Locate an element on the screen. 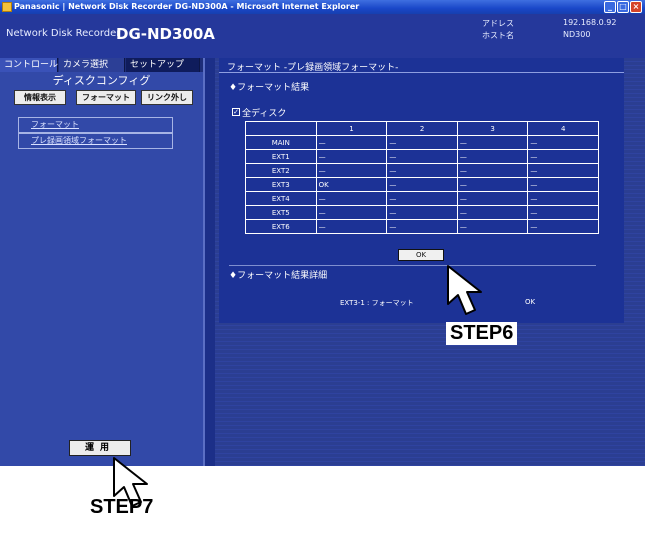  table-row: EXT5 — — — — is located at coordinates (422, 212).